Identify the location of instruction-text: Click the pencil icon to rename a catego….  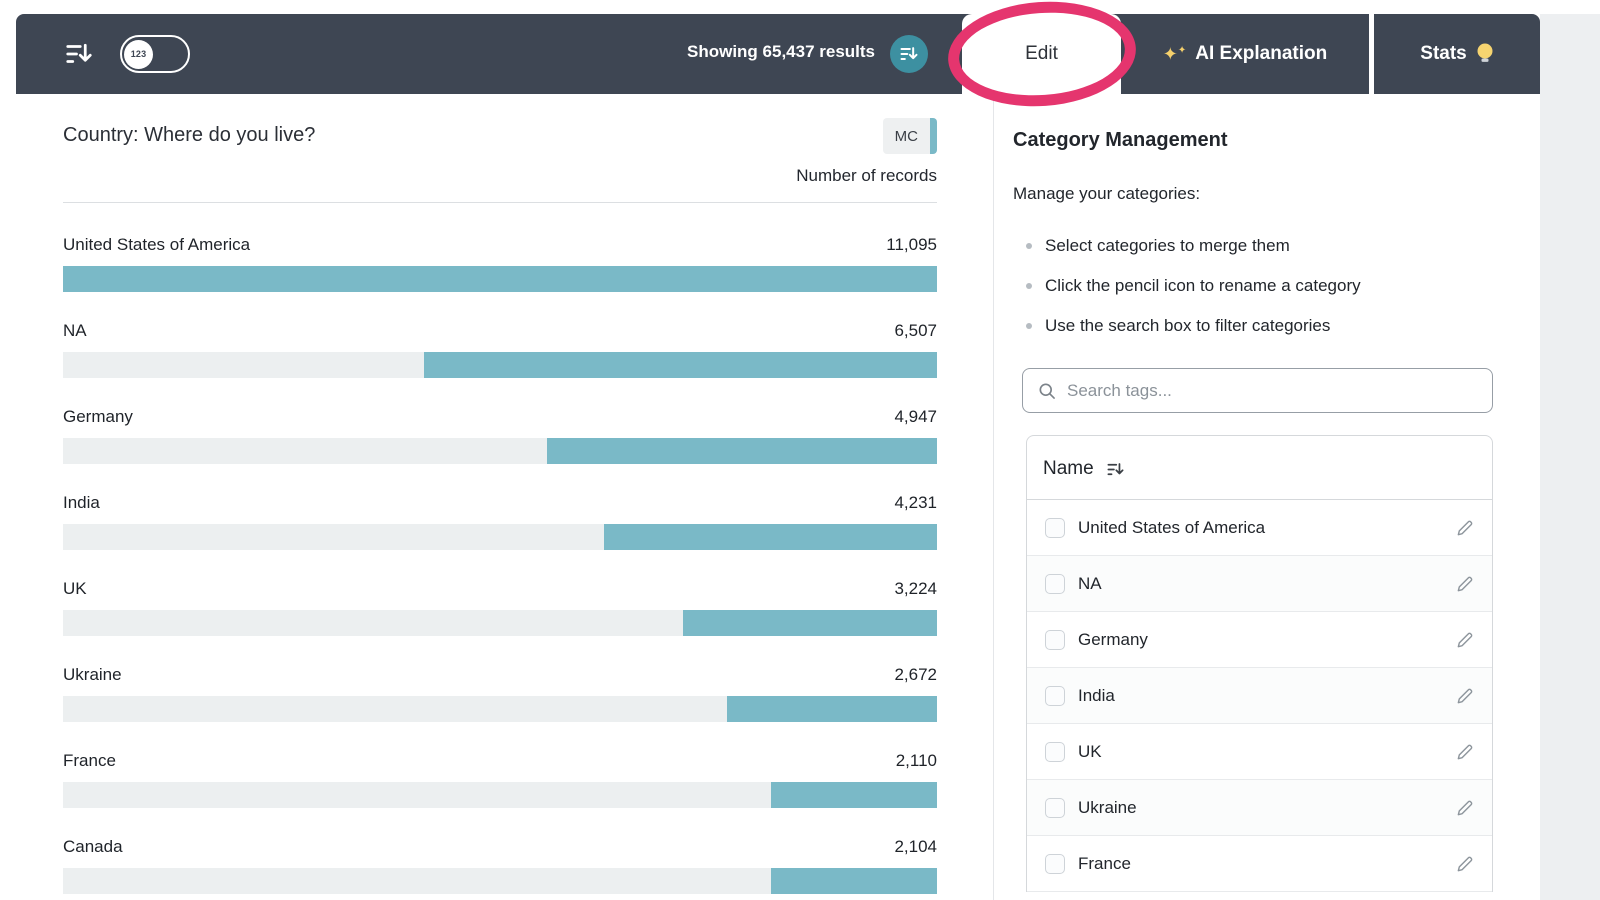
(1203, 285).